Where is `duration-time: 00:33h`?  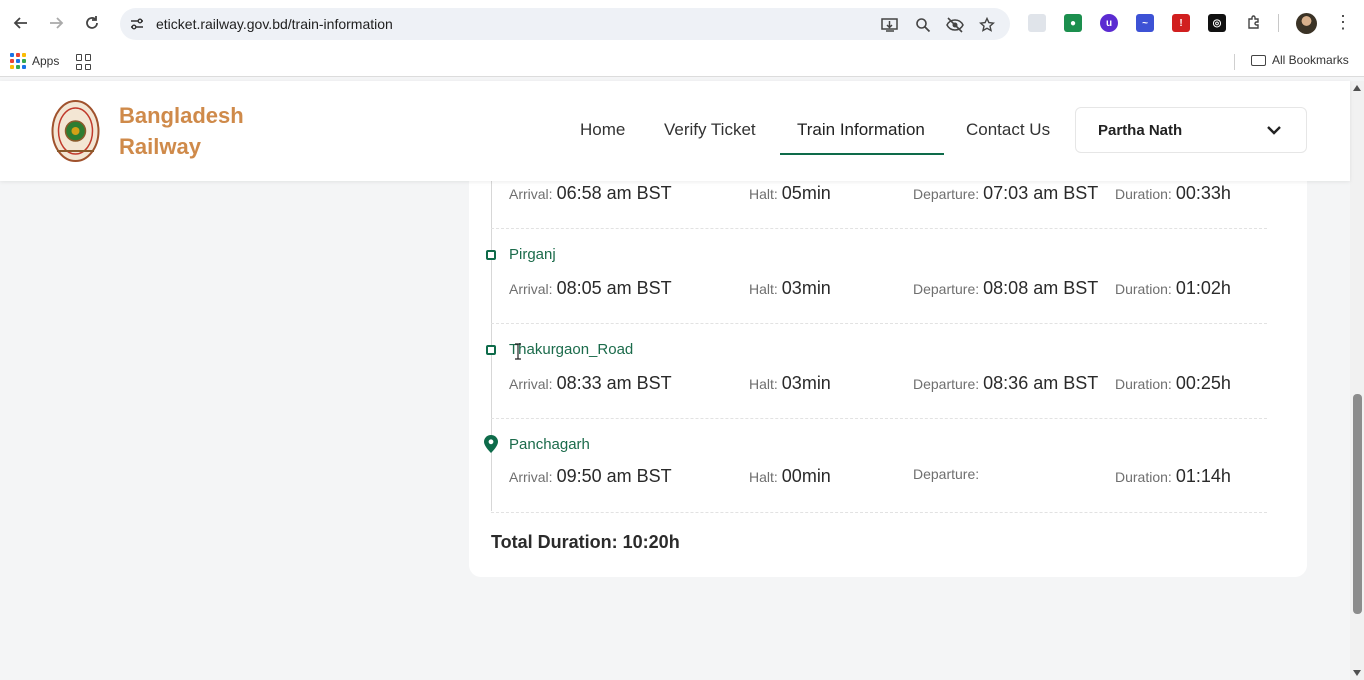
duration-time: 00:33h is located at coordinates (1203, 193).